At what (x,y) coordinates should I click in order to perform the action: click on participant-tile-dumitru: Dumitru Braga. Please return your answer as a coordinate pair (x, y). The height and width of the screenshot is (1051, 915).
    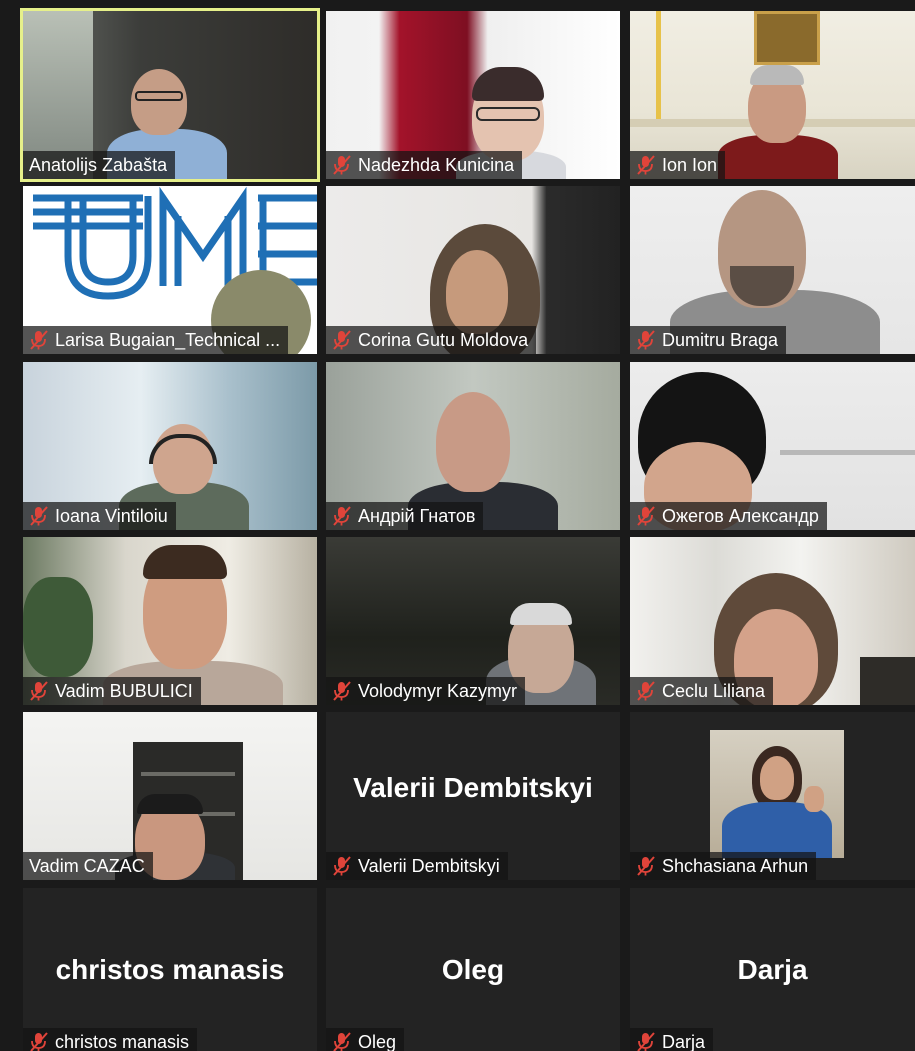
    Looking at the image, I should click on (772, 270).